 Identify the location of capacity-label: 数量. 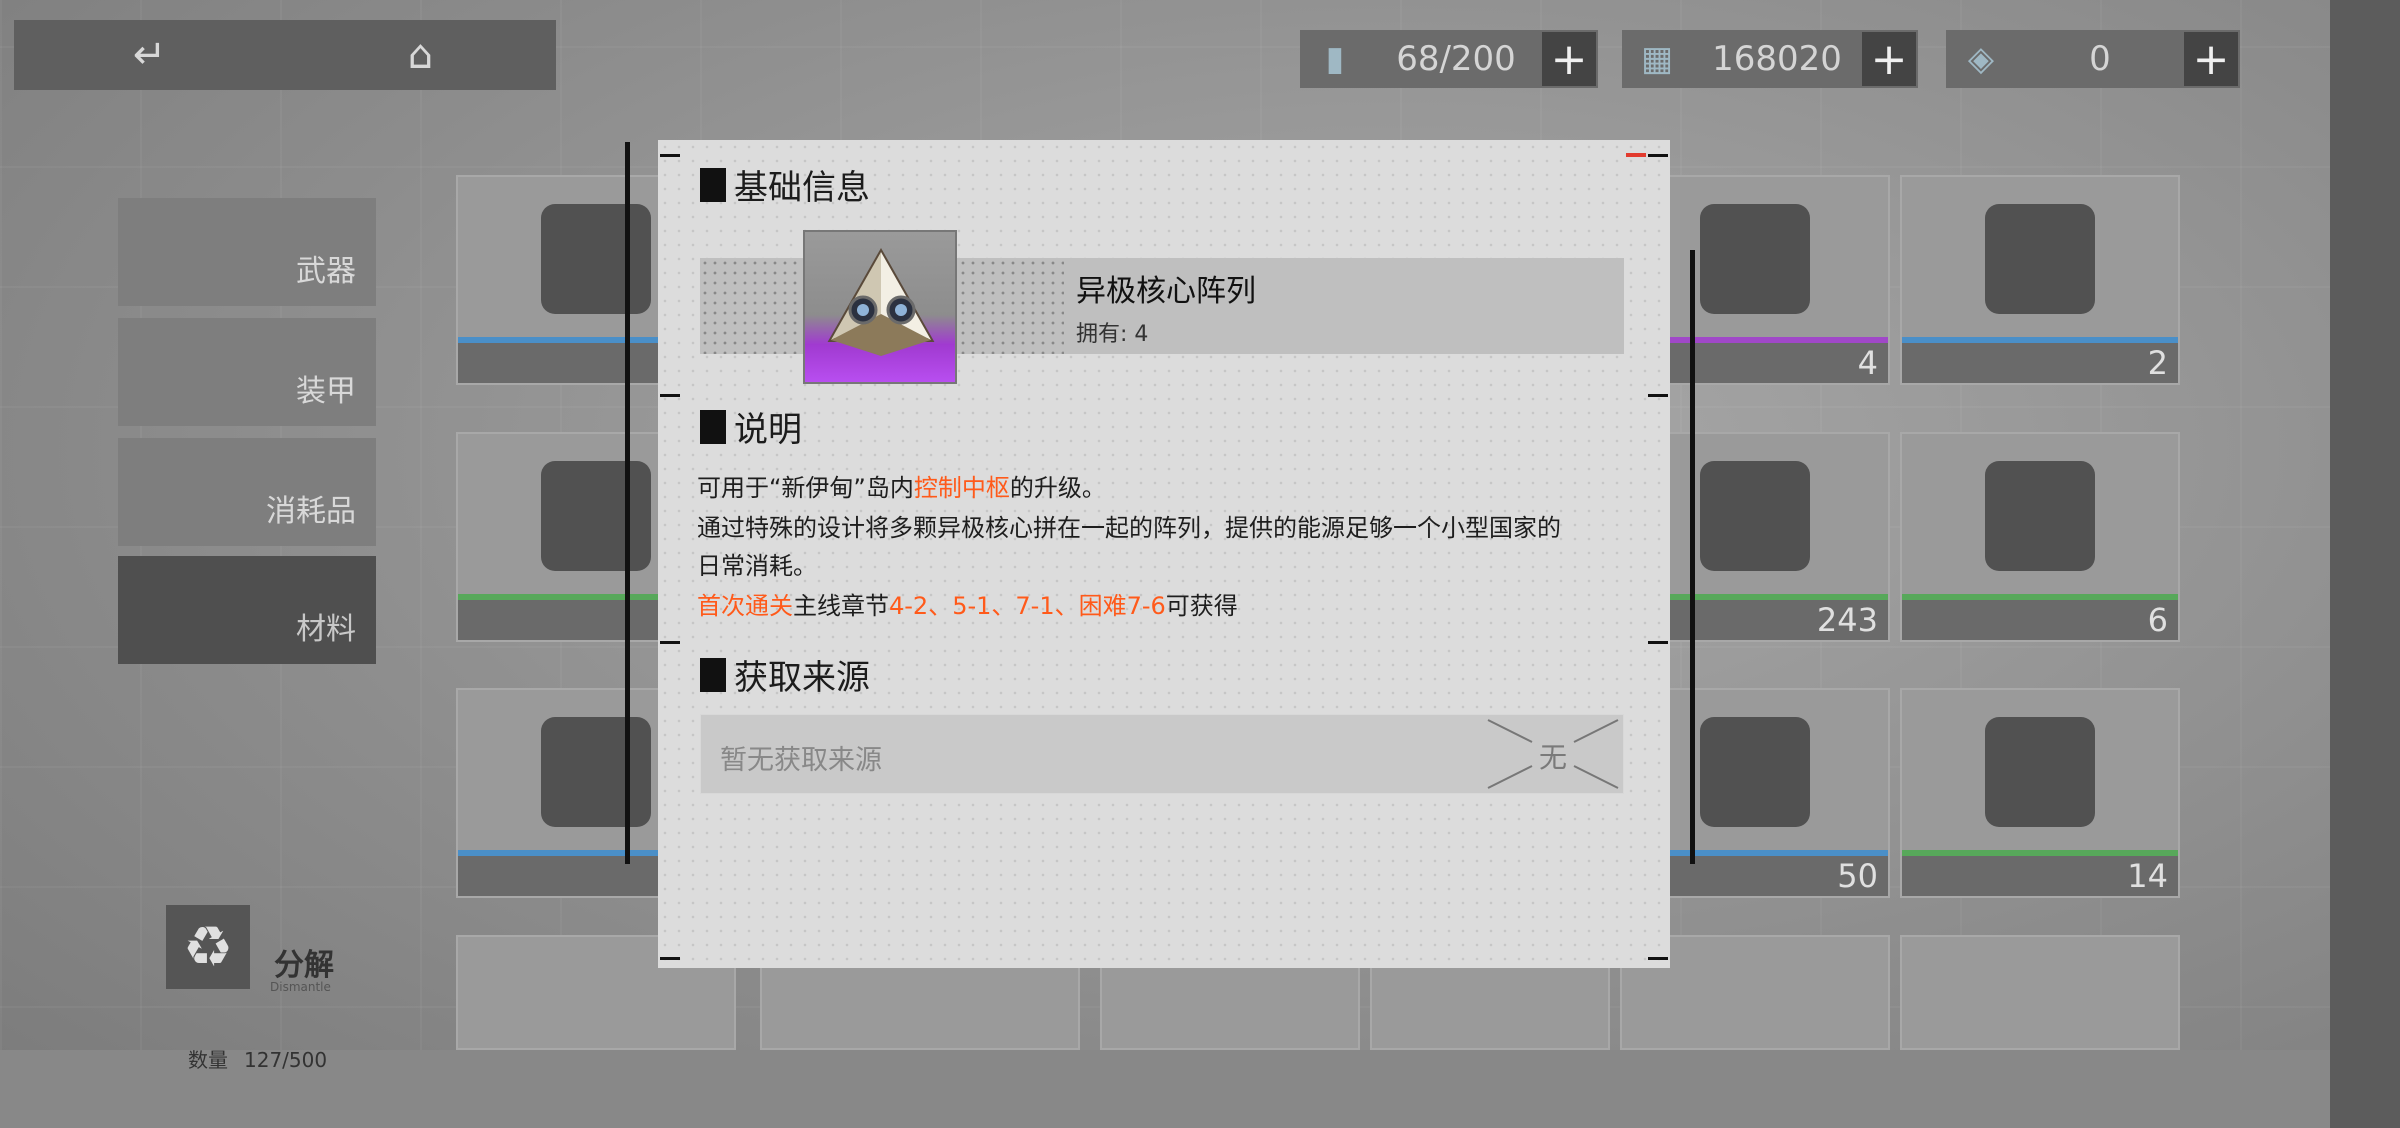
(208, 1060).